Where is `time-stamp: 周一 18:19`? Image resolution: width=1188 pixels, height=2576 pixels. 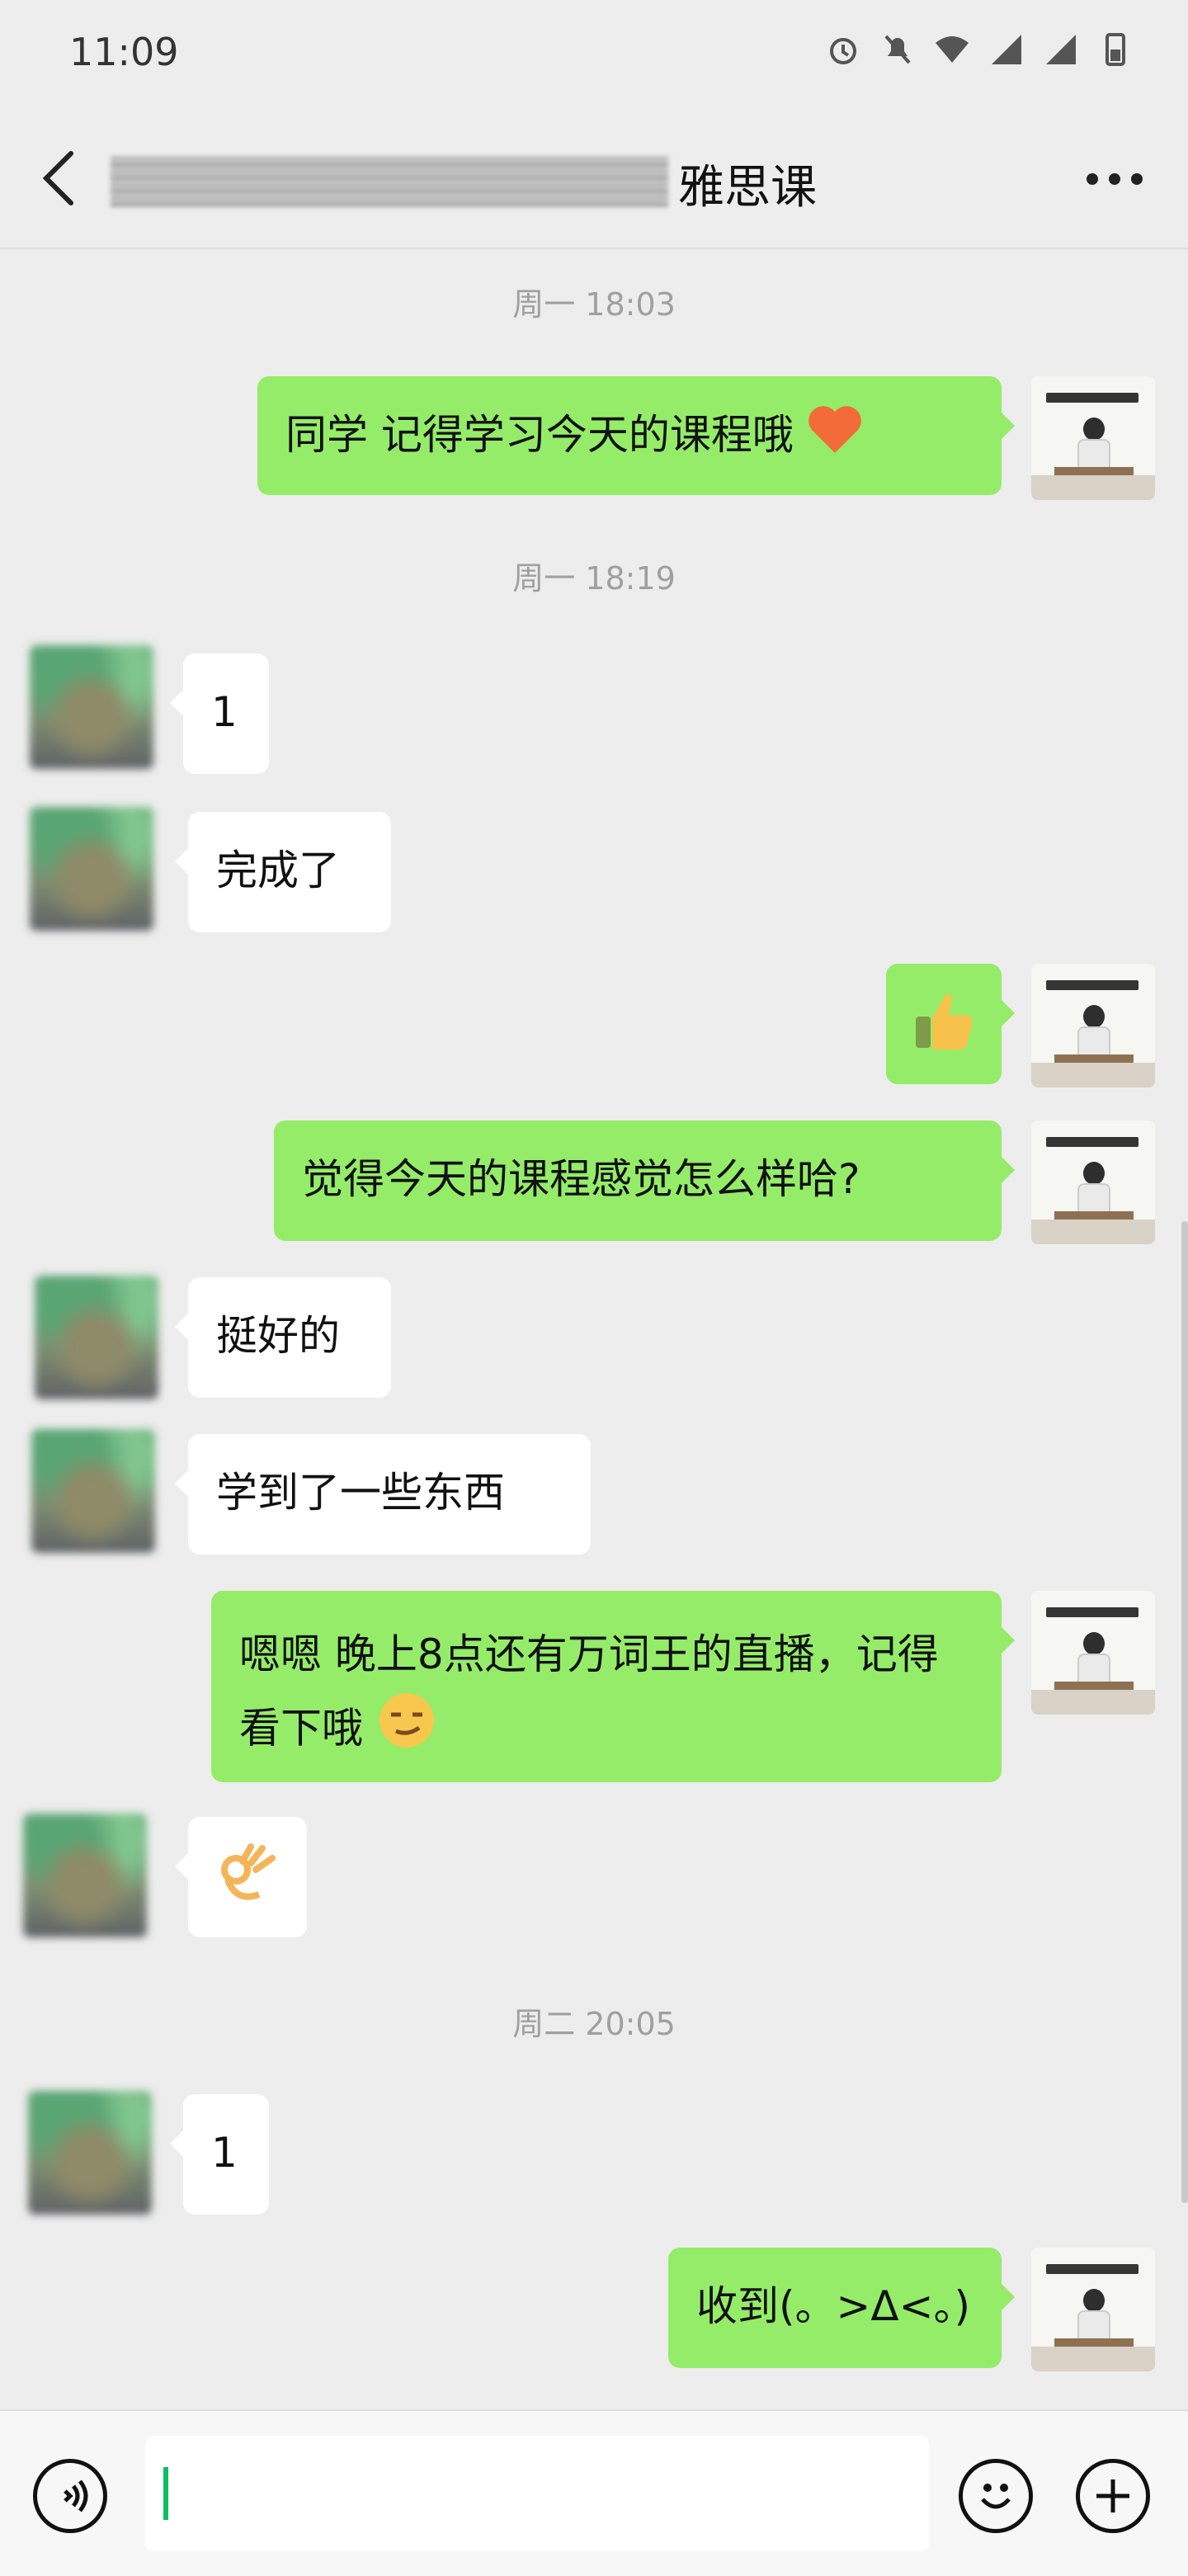
time-stamp: 周一 18:19 is located at coordinates (594, 578).